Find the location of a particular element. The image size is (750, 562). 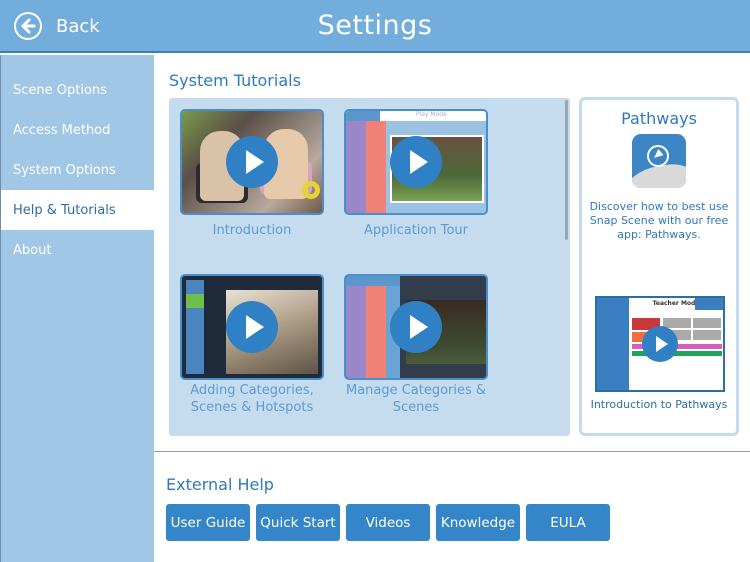

sidebar-item-system-options: System Options is located at coordinates (77, 170).